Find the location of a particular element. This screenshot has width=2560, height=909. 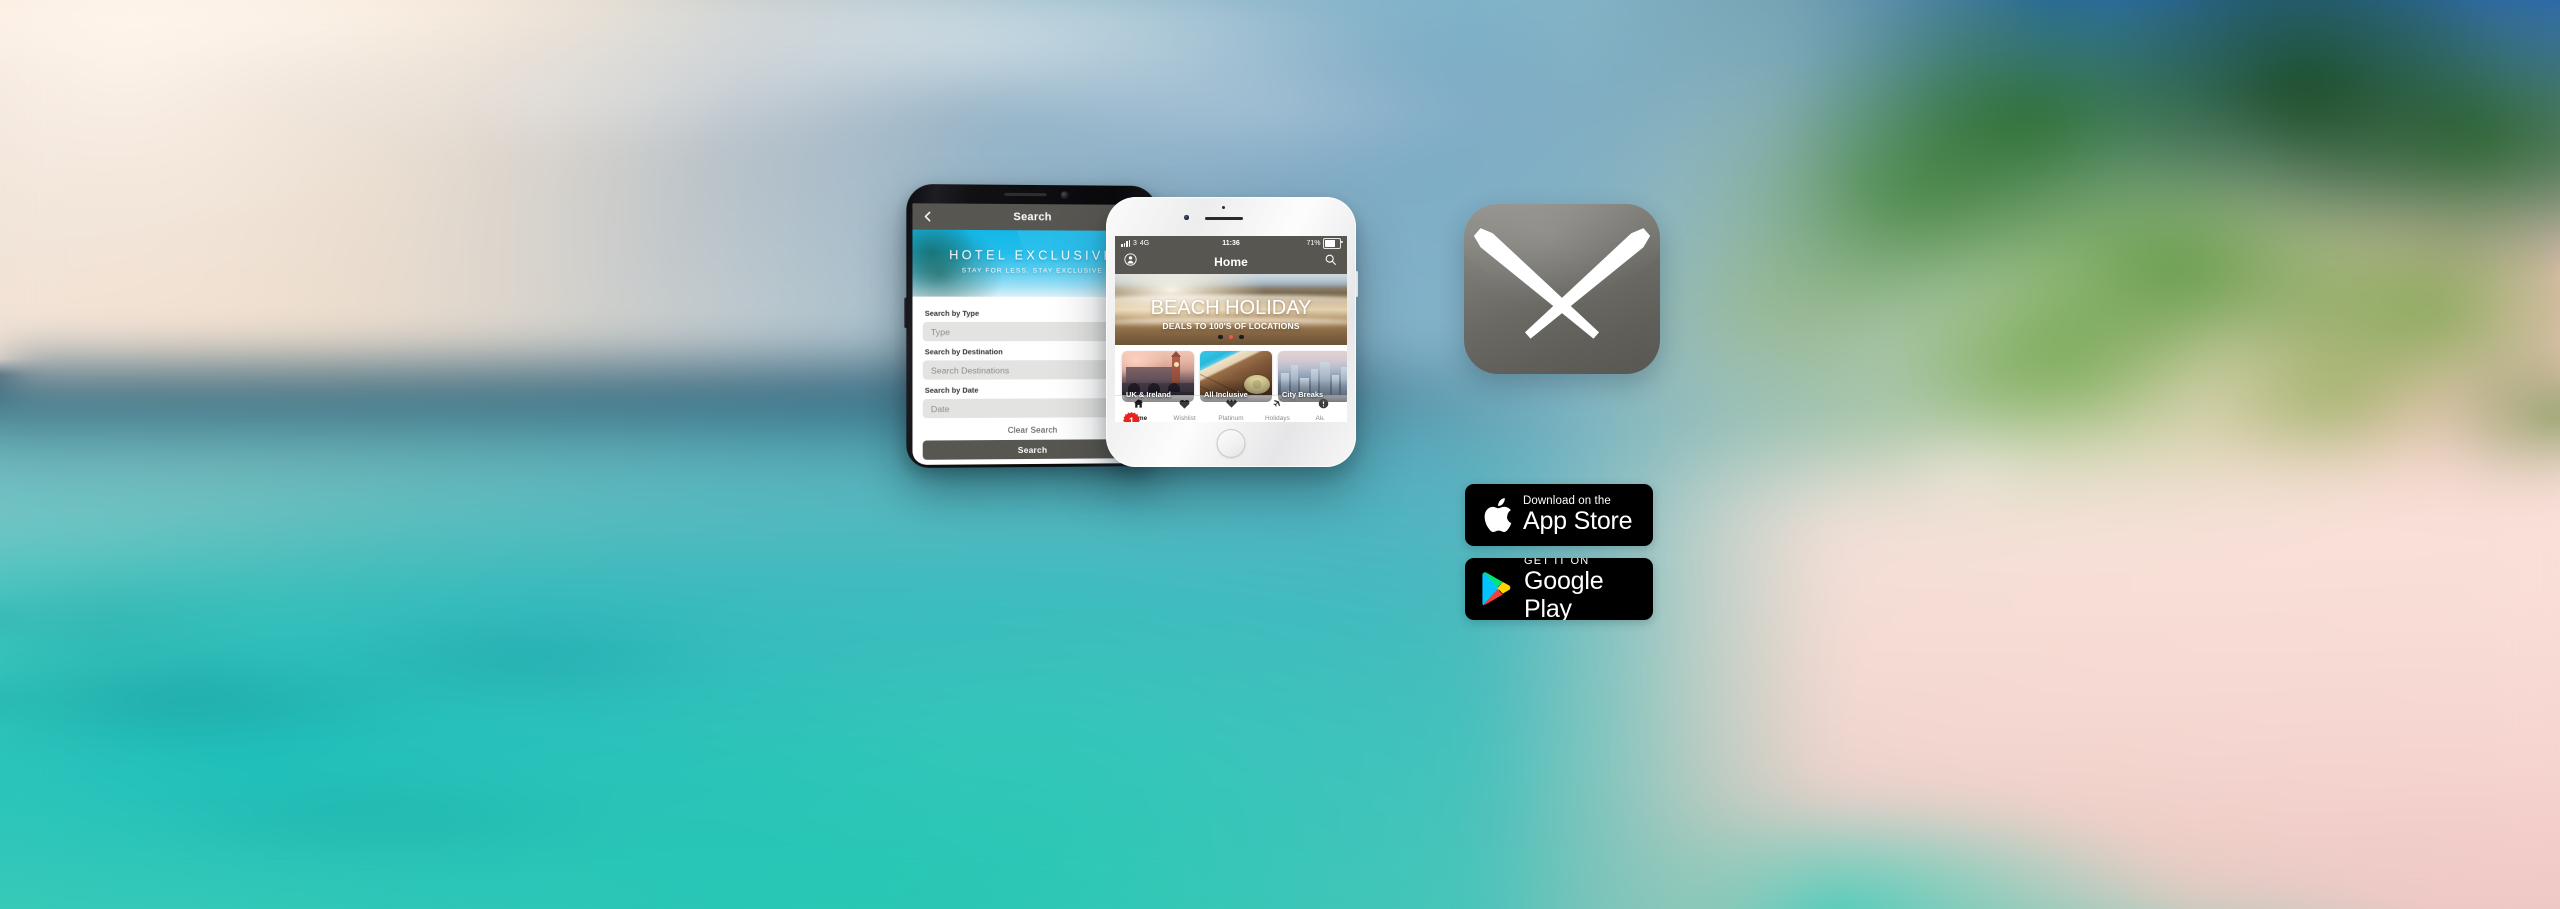

tab-label: Platinum is located at coordinates (1231, 418).